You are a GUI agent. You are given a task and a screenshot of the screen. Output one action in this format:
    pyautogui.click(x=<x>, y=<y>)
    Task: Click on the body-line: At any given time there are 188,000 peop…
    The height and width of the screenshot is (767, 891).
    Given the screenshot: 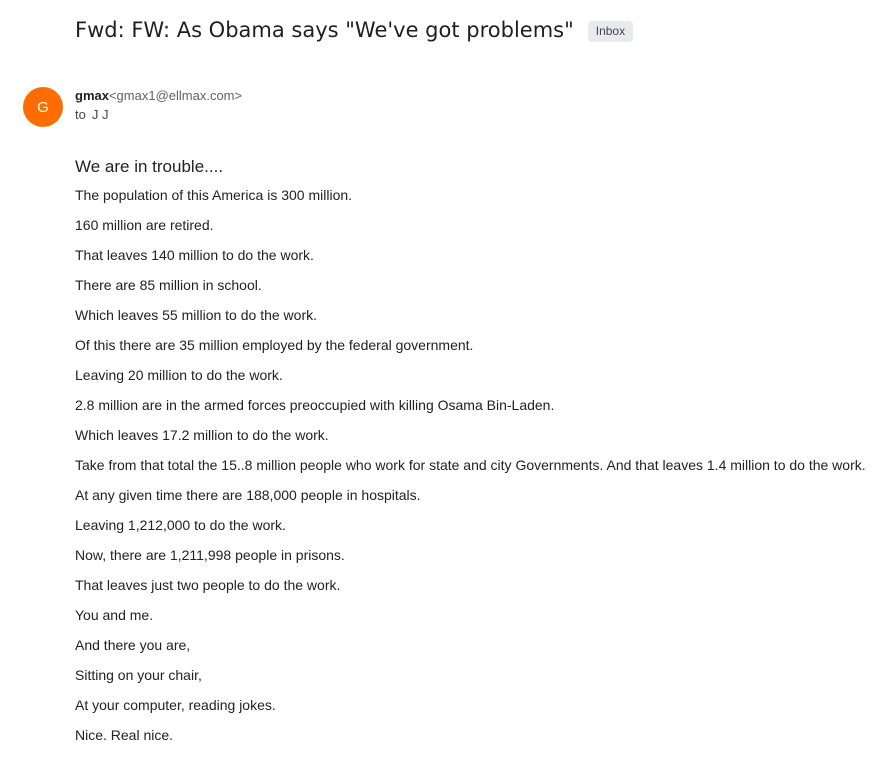 What is the action you would take?
    pyautogui.click(x=248, y=495)
    